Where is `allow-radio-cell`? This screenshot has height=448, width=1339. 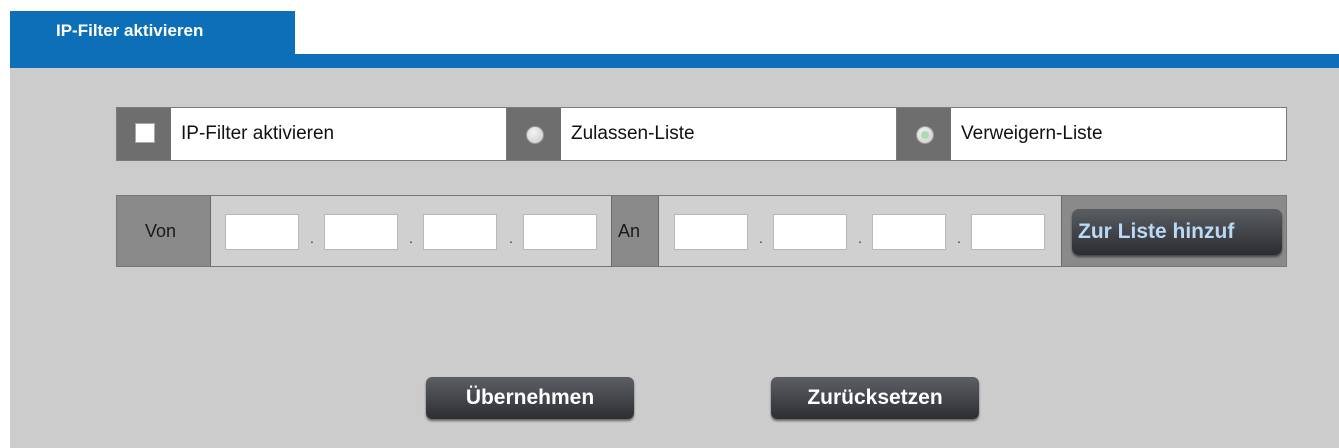
allow-radio-cell is located at coordinates (534, 134).